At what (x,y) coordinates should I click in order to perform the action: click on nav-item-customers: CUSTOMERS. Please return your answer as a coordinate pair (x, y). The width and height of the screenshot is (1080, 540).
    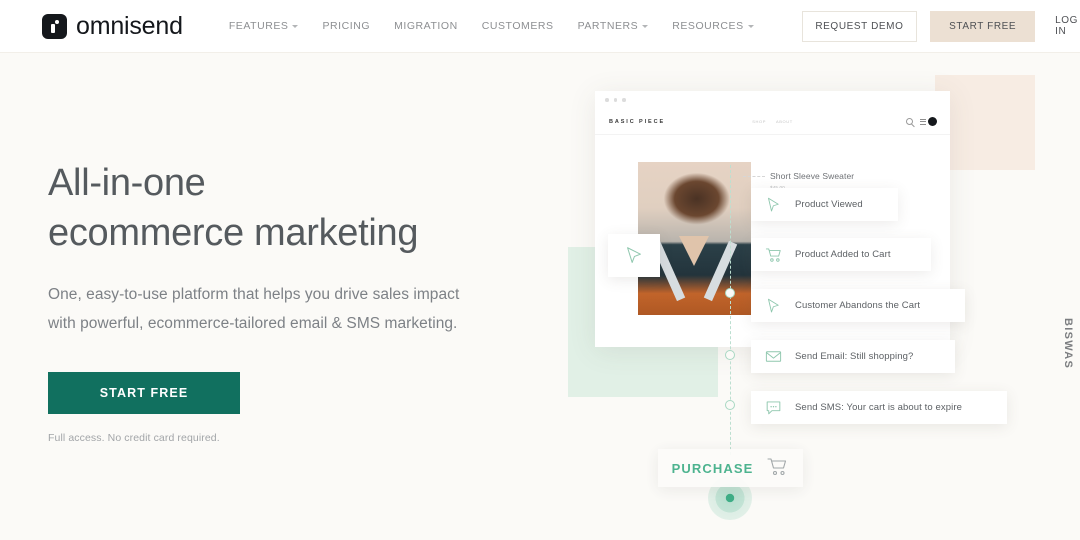
    Looking at the image, I should click on (518, 26).